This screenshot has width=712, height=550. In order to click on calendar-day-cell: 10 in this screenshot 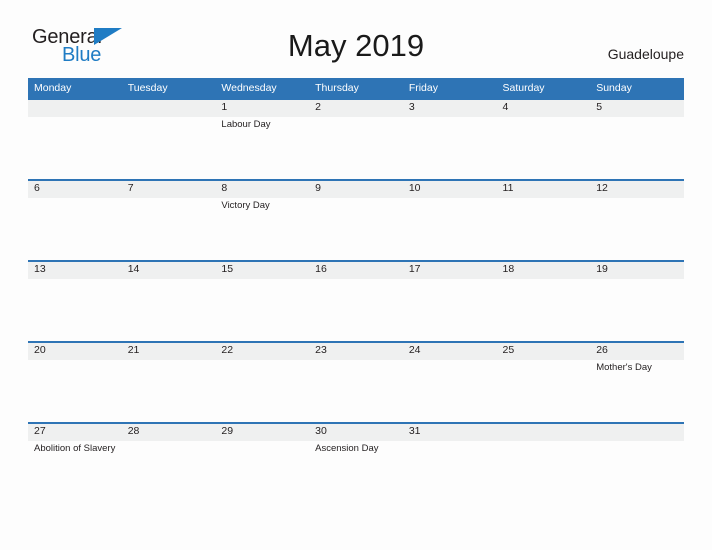, I will do `click(450, 218)`.